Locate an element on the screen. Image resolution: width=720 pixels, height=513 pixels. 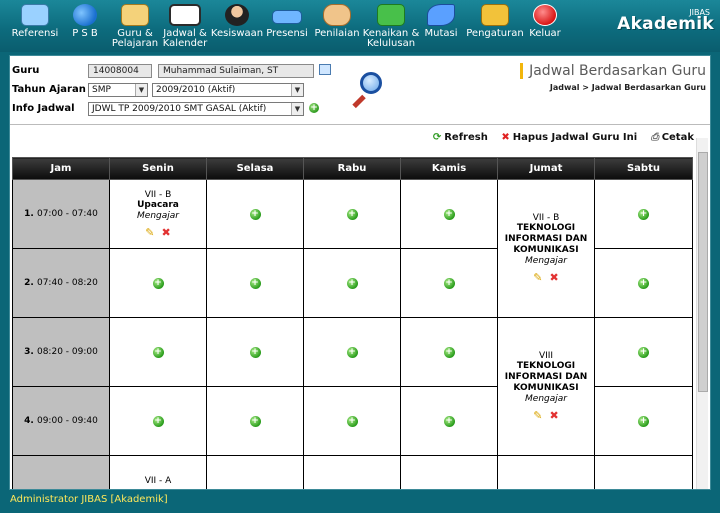
nav-label: Mutasi is located at coordinates (441, 33).